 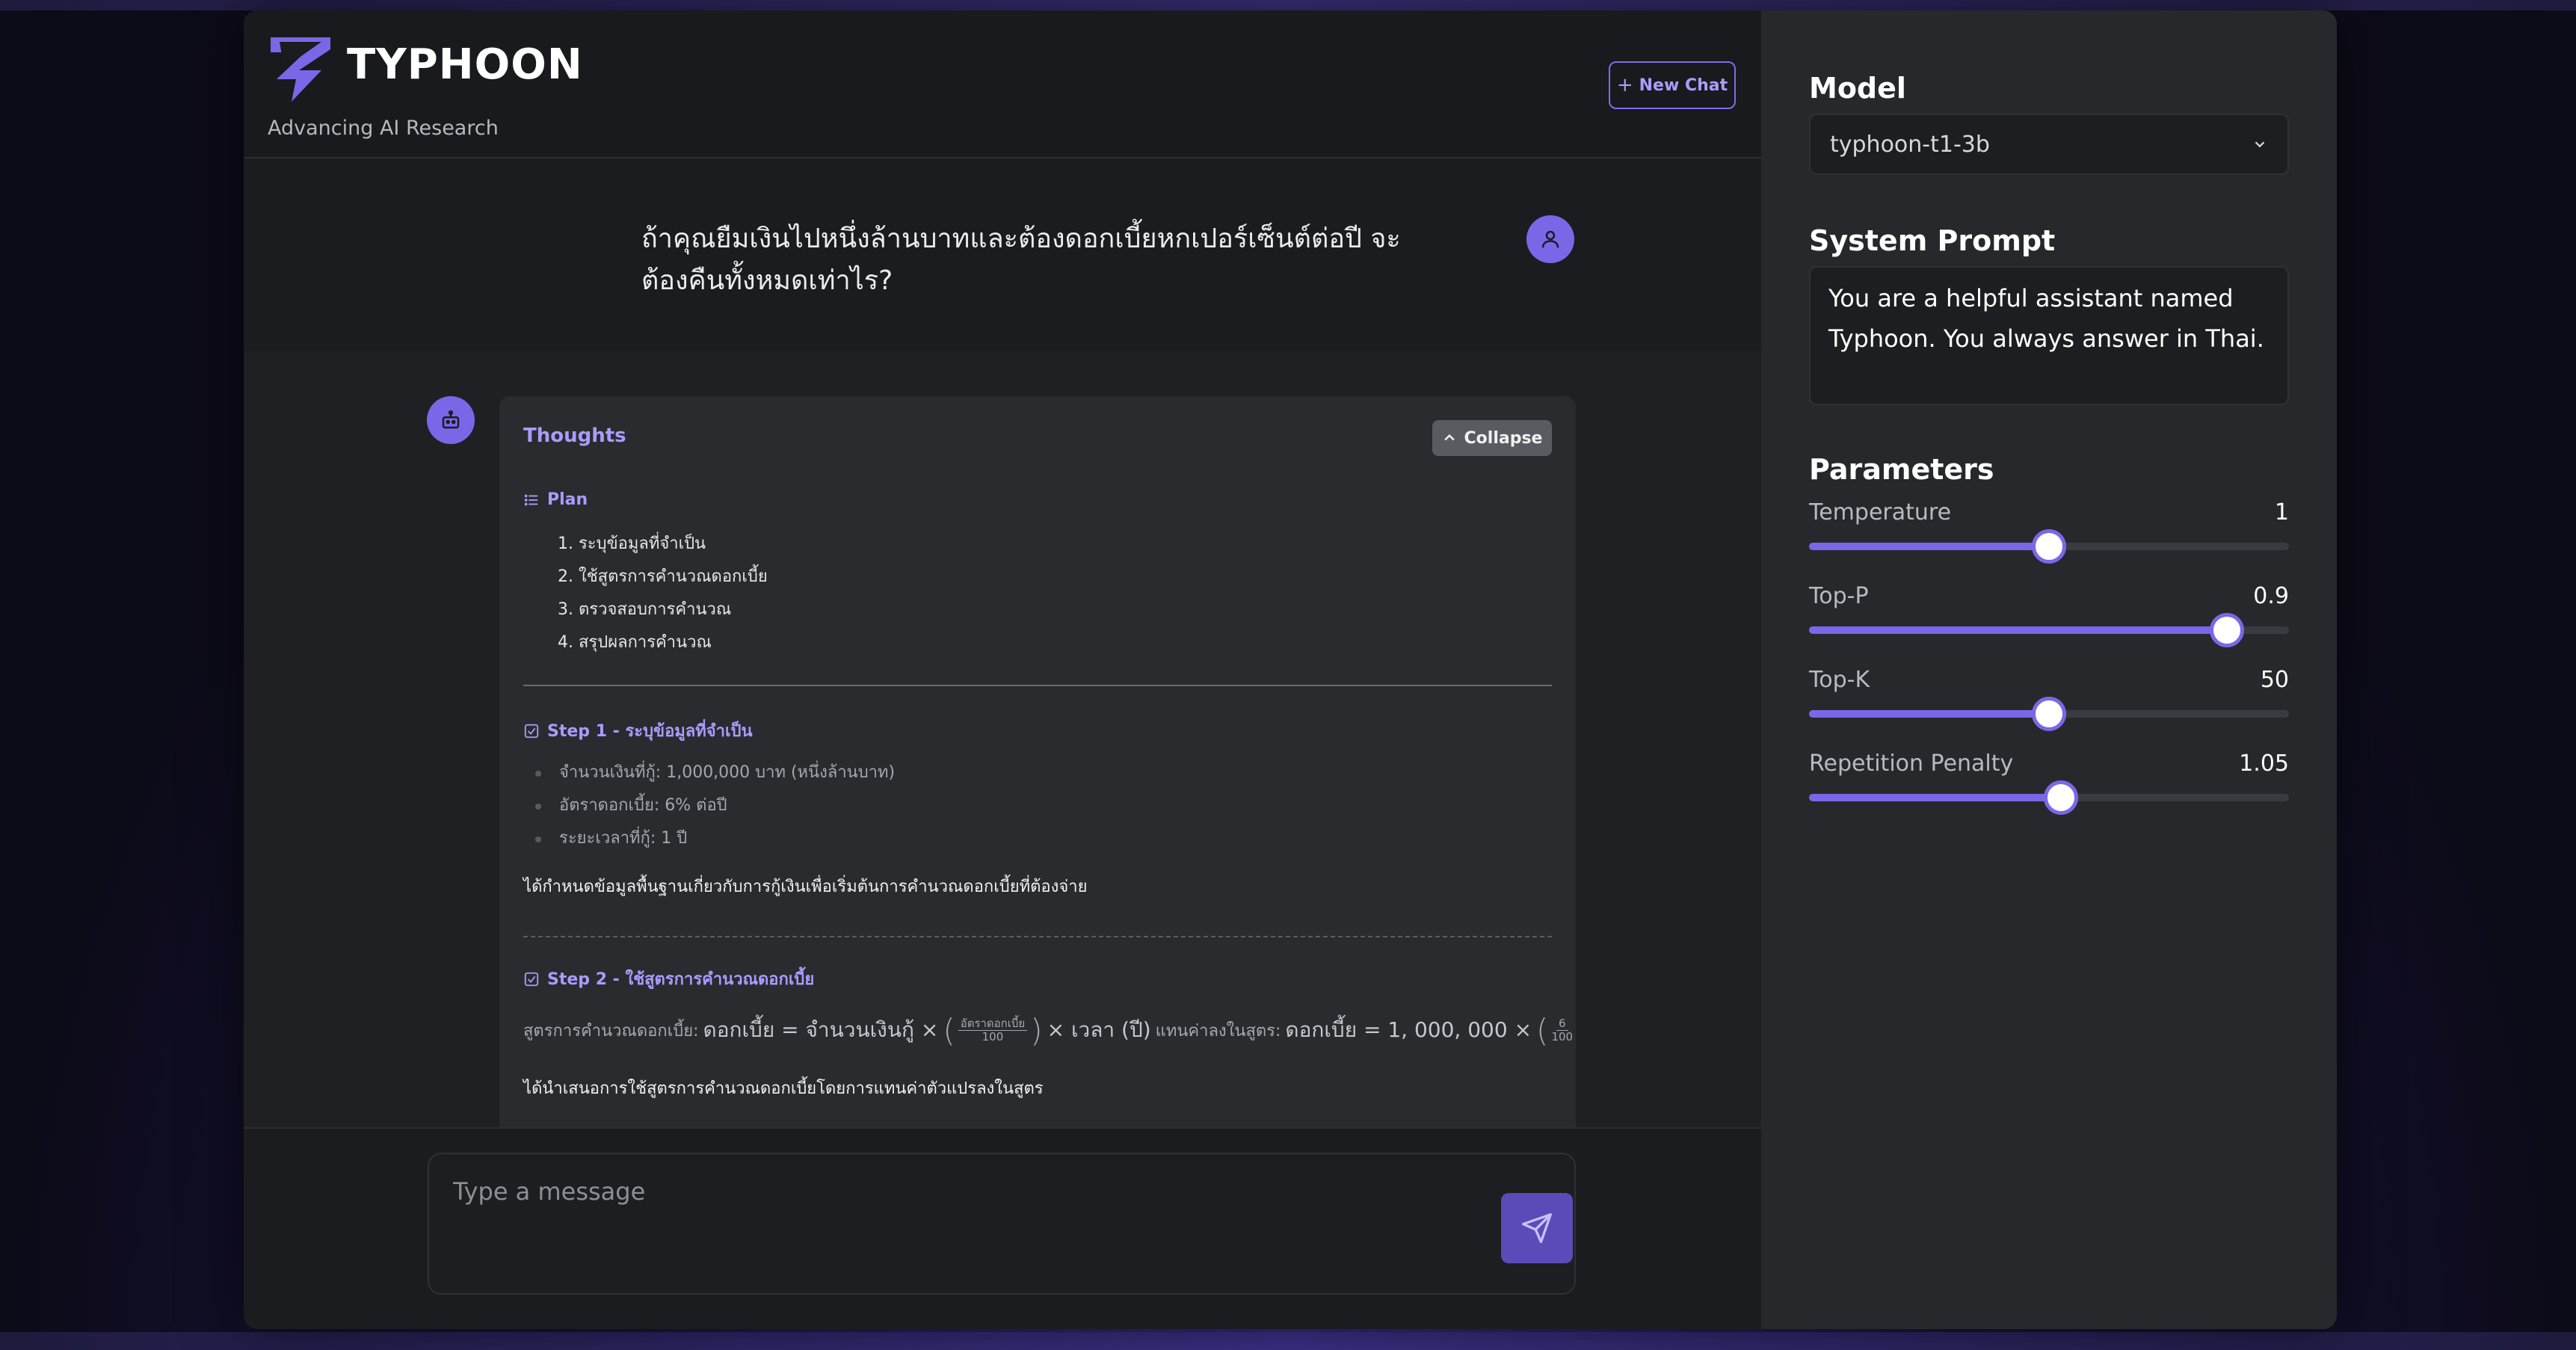 What do you see at coordinates (1002, 1224) in the screenshot?
I see `composer` at bounding box center [1002, 1224].